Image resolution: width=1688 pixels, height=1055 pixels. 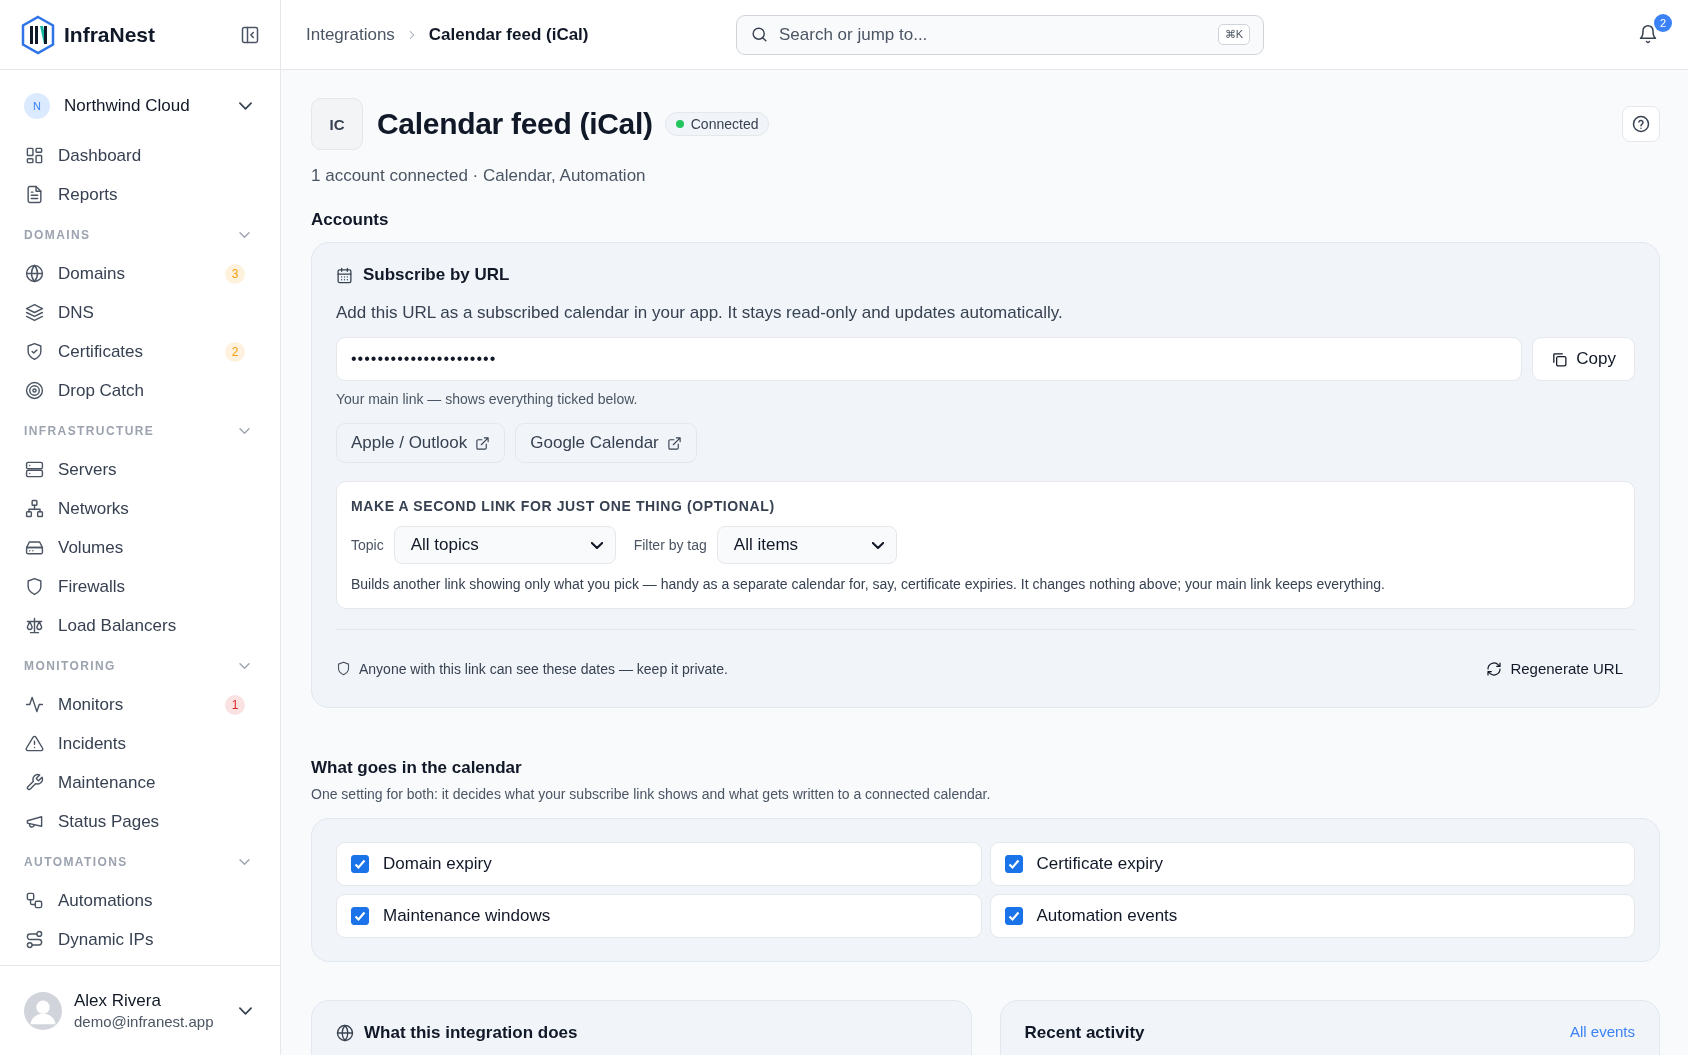 I want to click on organization-avatar: N, so click(x=37, y=106).